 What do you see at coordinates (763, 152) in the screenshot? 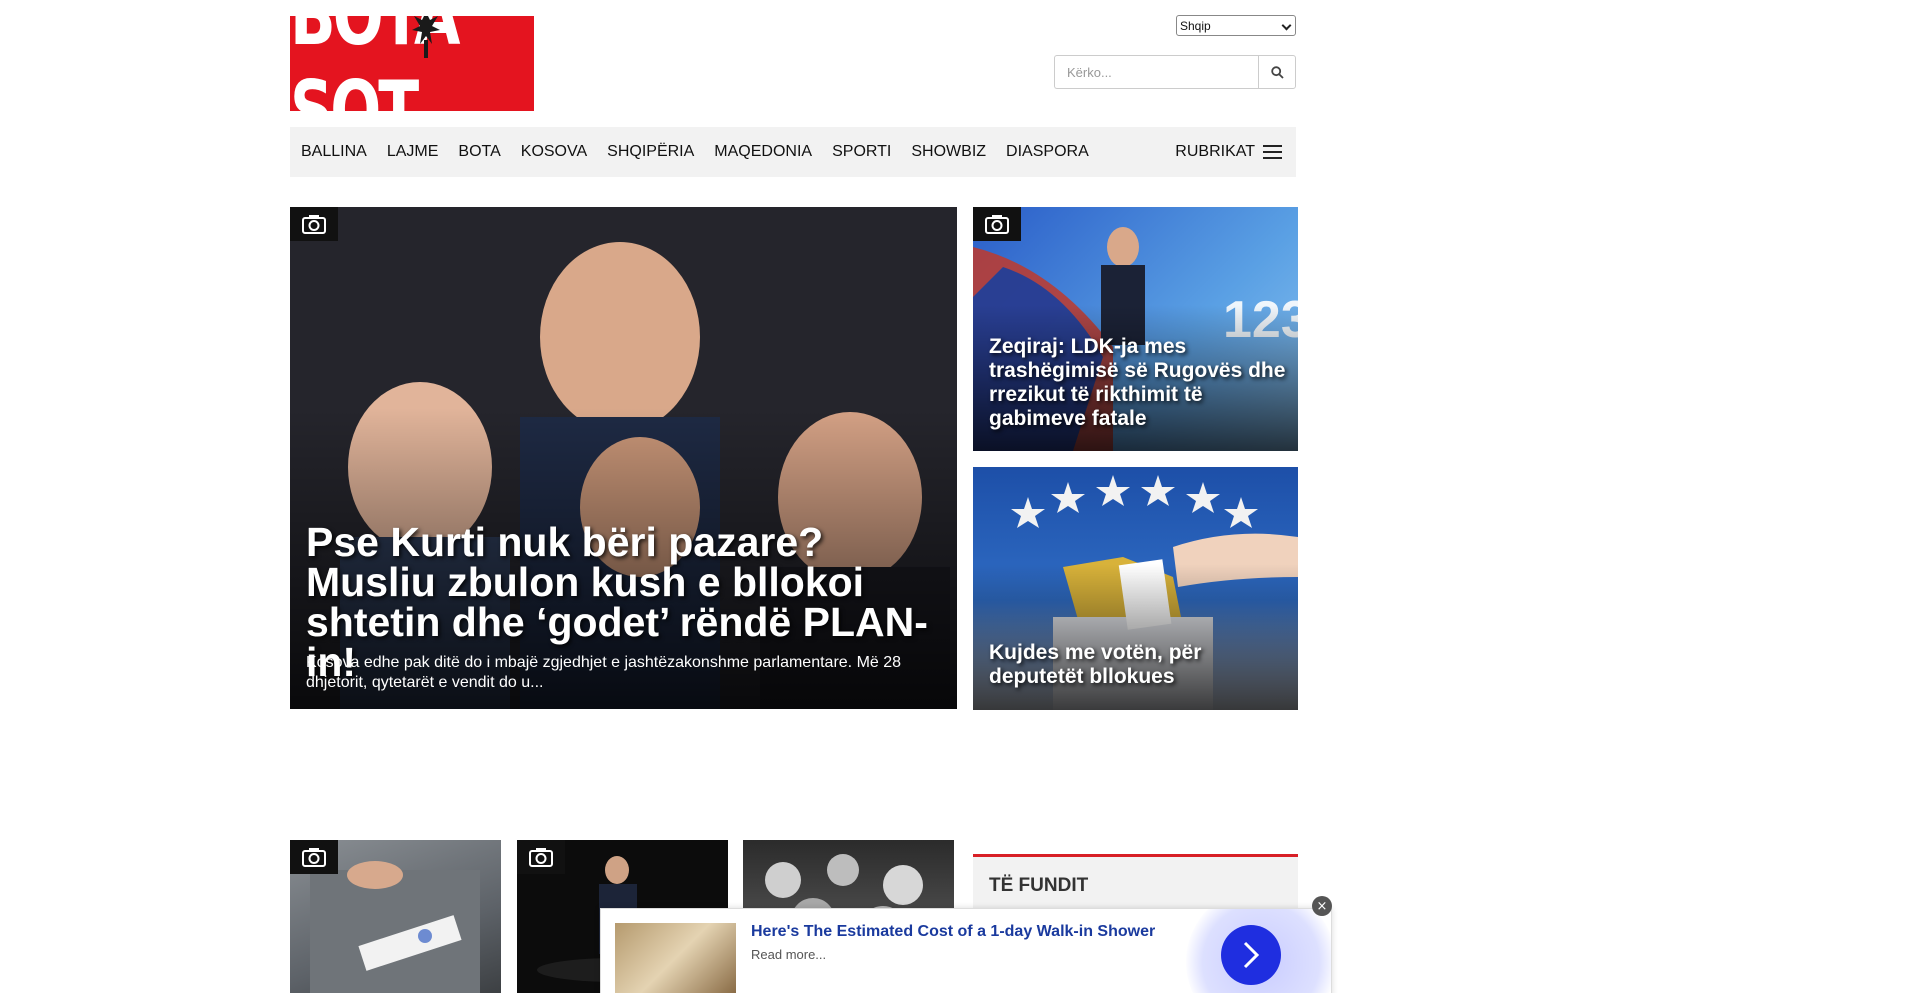
I see `nav-item-maqedonia: MAQEDONIA` at bounding box center [763, 152].